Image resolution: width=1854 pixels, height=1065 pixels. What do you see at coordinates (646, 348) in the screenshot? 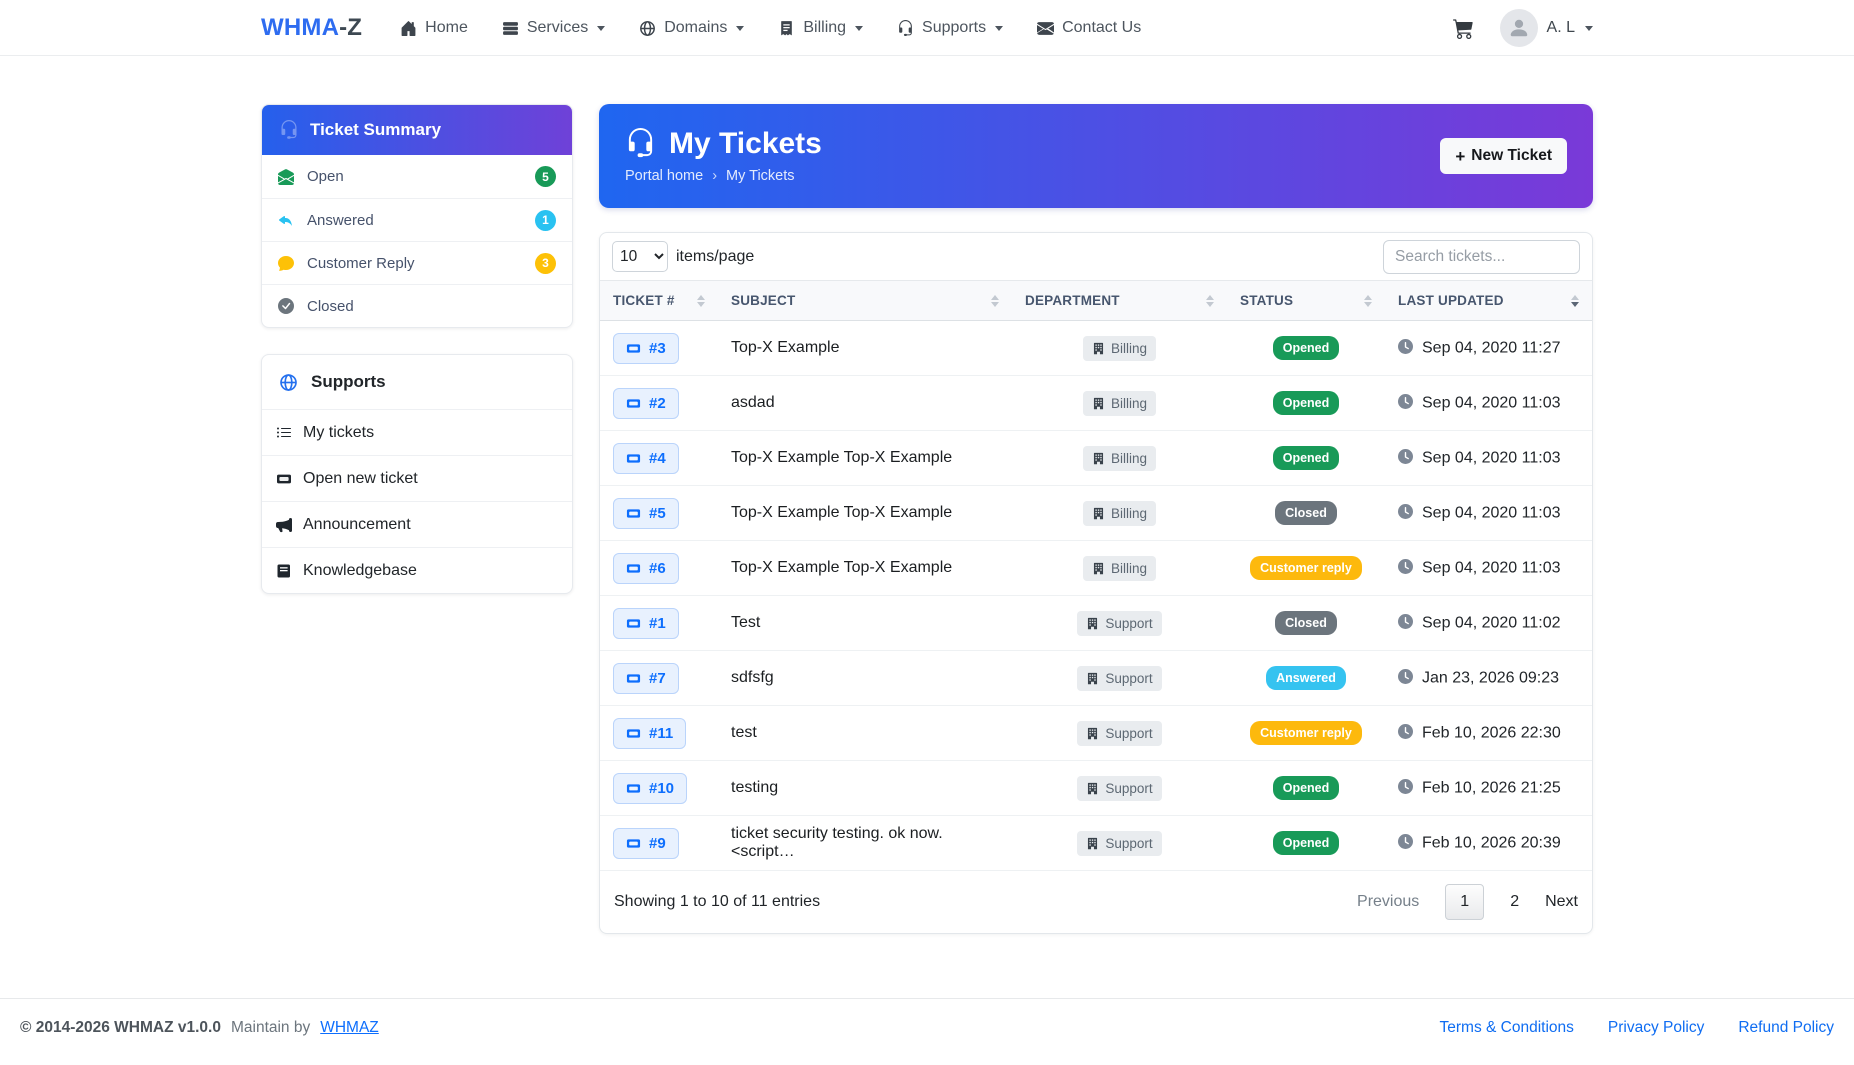
I see `ticket-number-link: #3` at bounding box center [646, 348].